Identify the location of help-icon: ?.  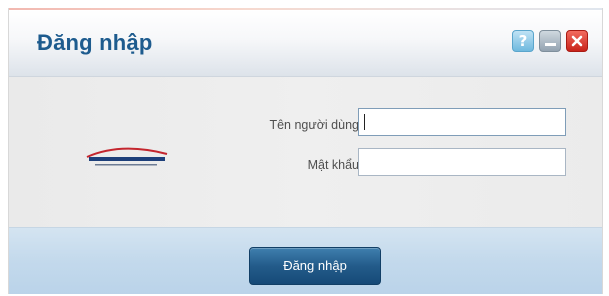
(523, 41).